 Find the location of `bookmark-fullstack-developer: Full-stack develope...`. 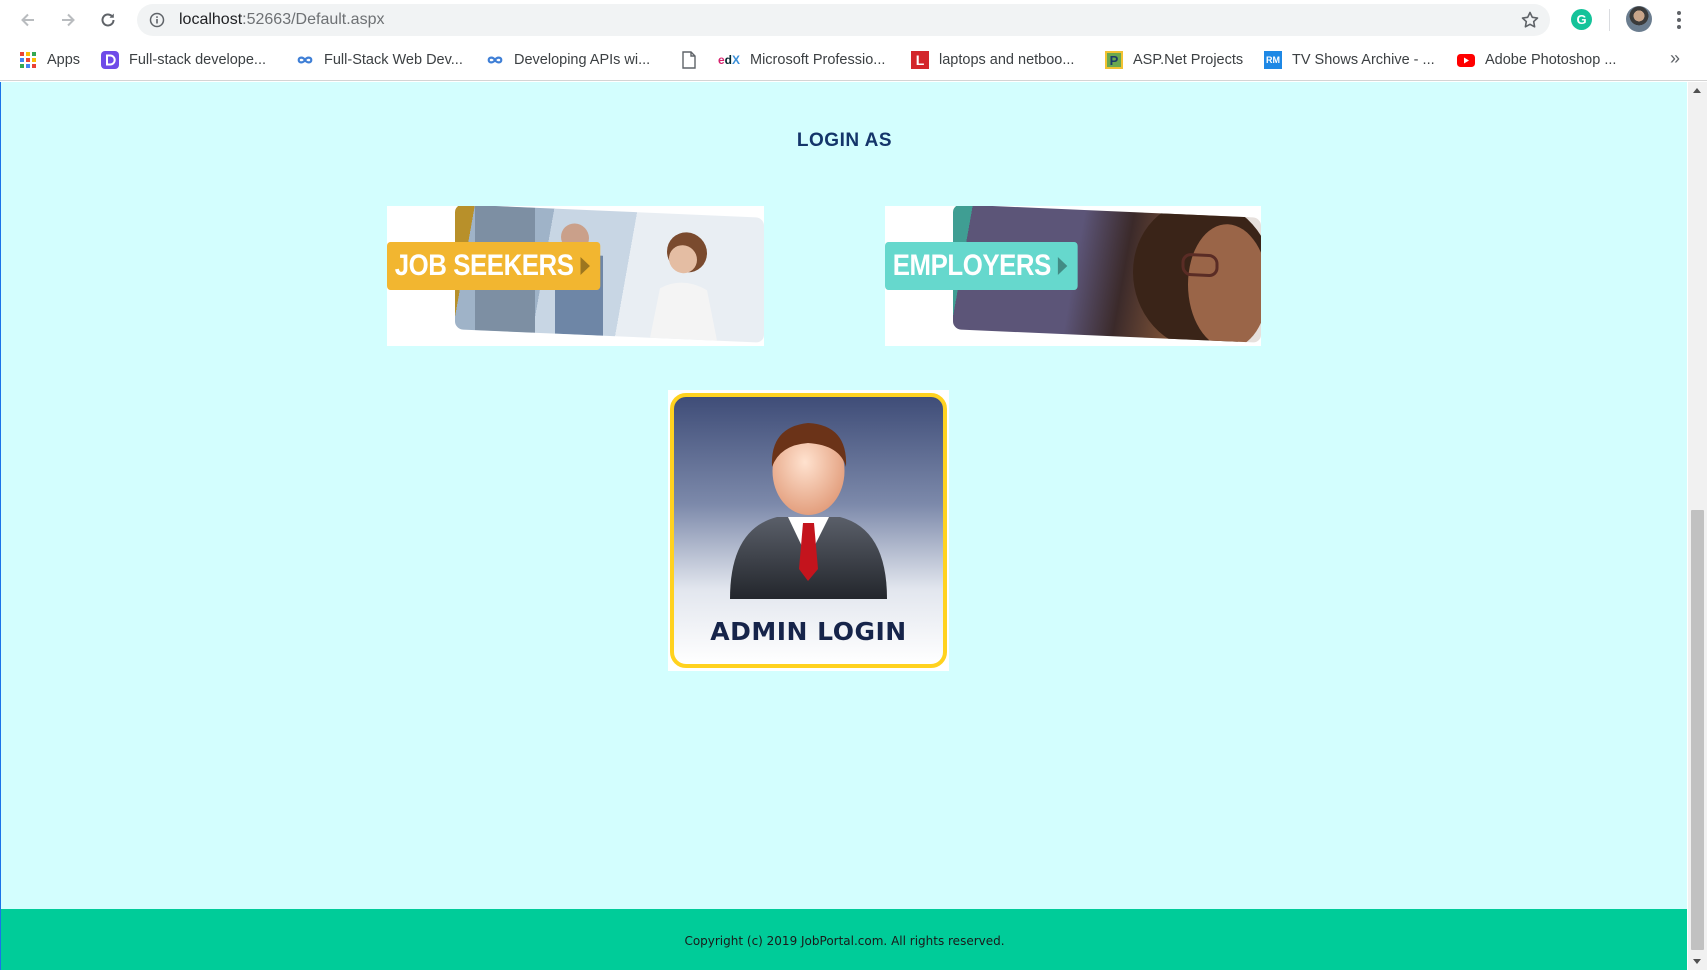

bookmark-fullstack-developer: Full-stack develope... is located at coordinates (183, 60).